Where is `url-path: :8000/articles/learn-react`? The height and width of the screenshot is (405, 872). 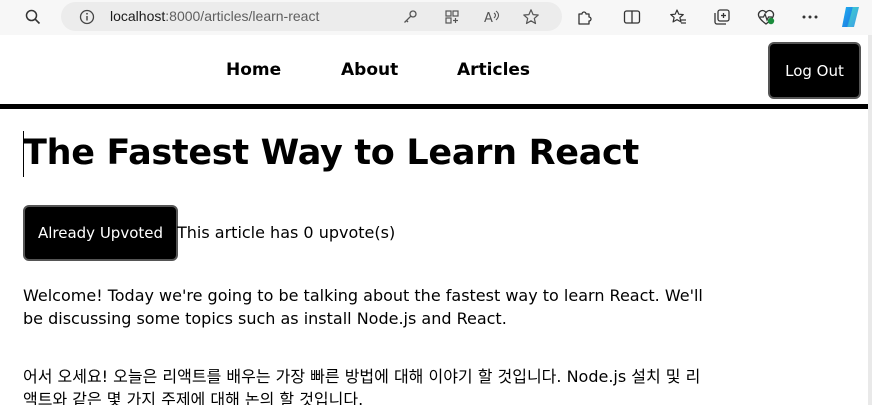 url-path: :8000/articles/learn-react is located at coordinates (242, 16).